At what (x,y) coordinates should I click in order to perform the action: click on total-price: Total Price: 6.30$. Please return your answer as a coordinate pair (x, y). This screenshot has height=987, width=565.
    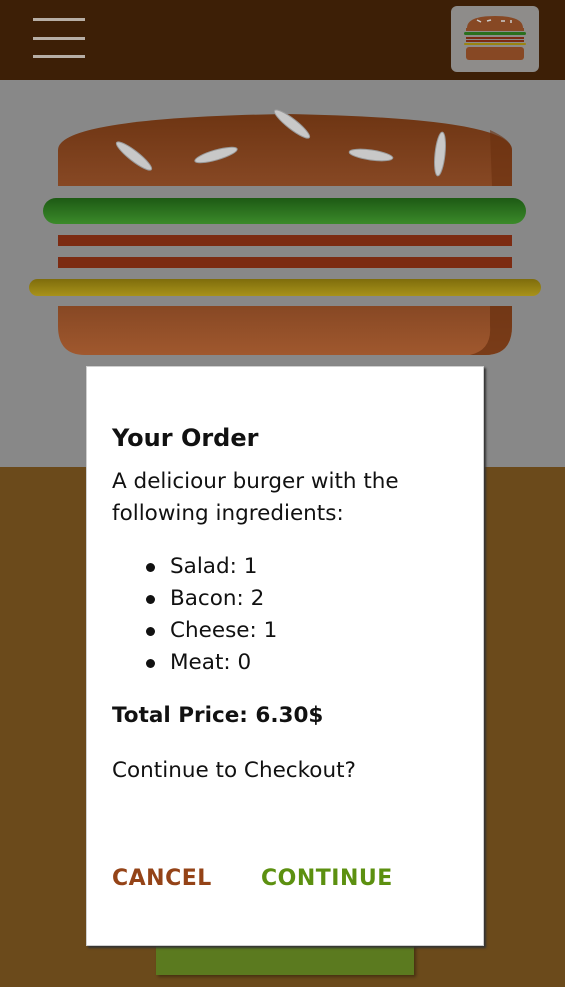
    Looking at the image, I should click on (218, 715).